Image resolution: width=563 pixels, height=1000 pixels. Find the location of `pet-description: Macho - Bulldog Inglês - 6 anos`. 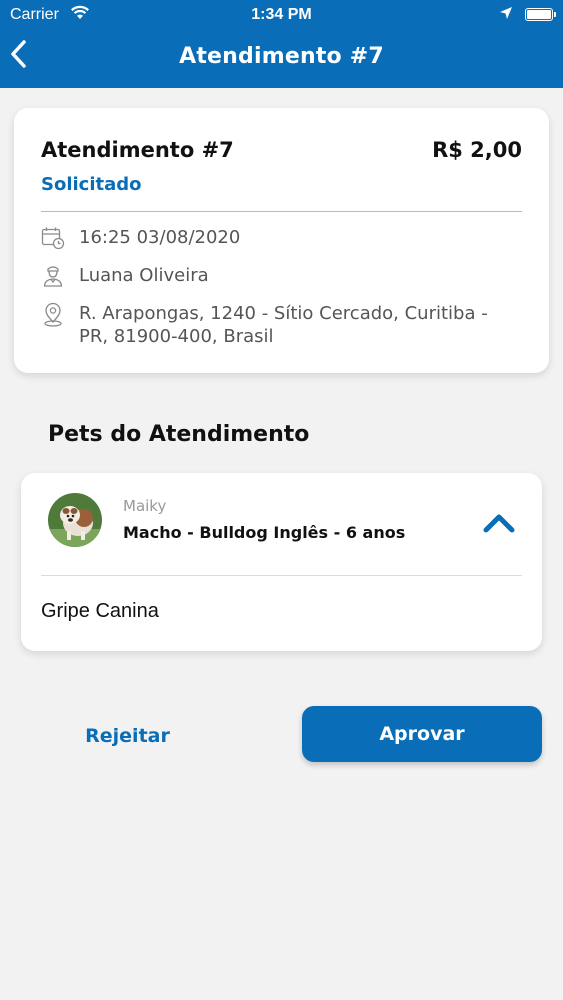

pet-description: Macho - Bulldog Inglês - 6 anos is located at coordinates (264, 532).